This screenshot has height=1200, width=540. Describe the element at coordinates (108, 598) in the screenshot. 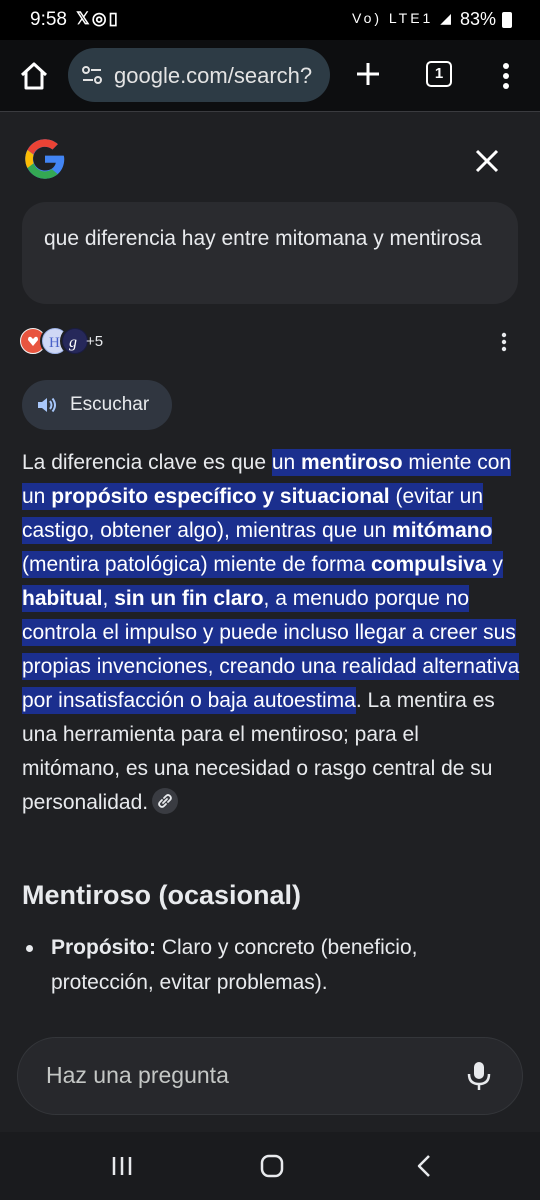

I see `answer-text: ,` at that location.